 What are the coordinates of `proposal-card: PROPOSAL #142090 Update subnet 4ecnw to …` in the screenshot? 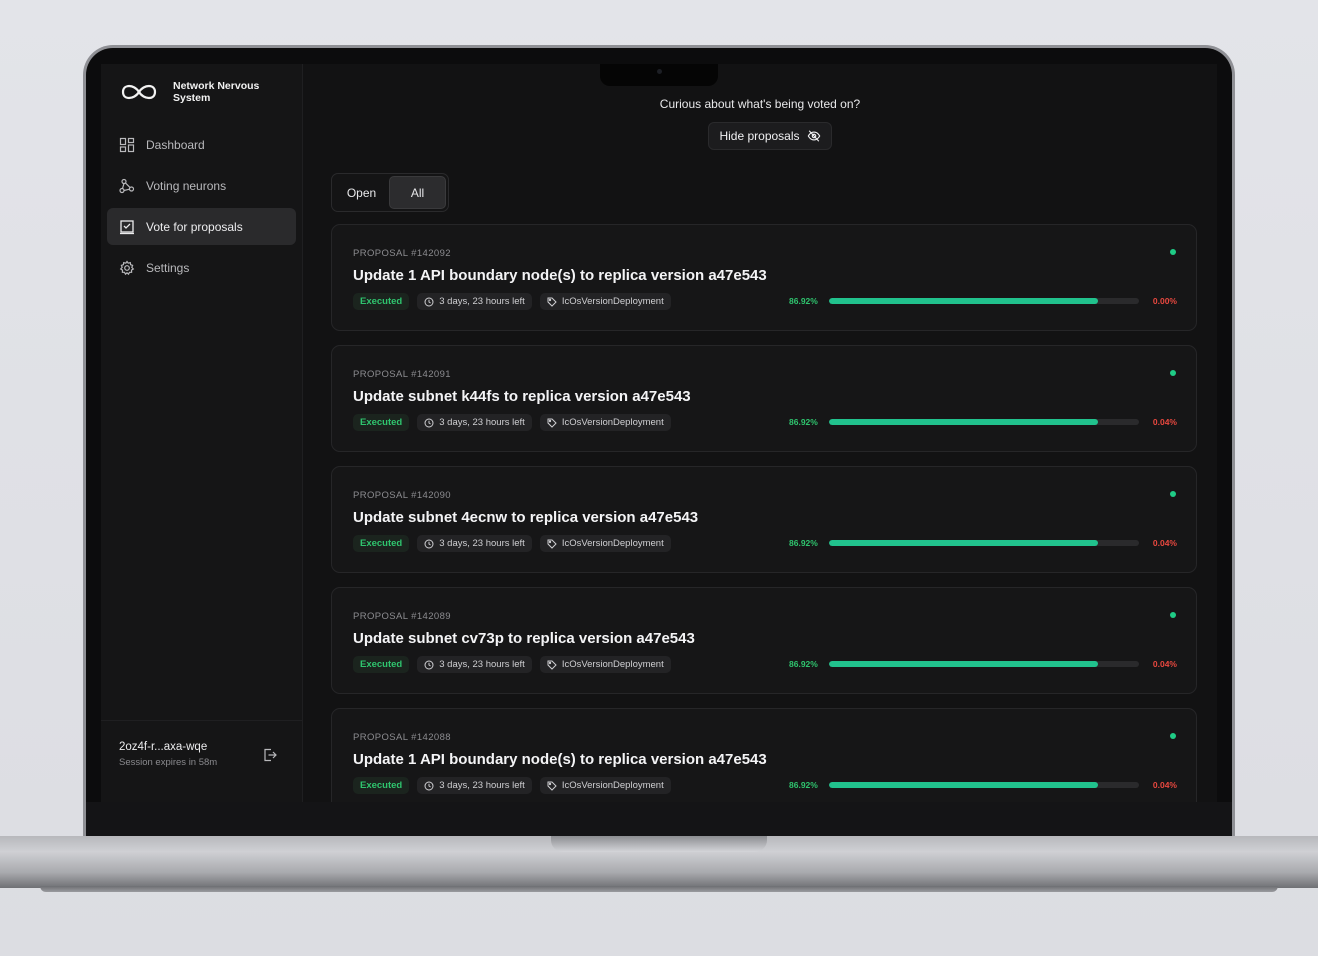 It's located at (764, 519).